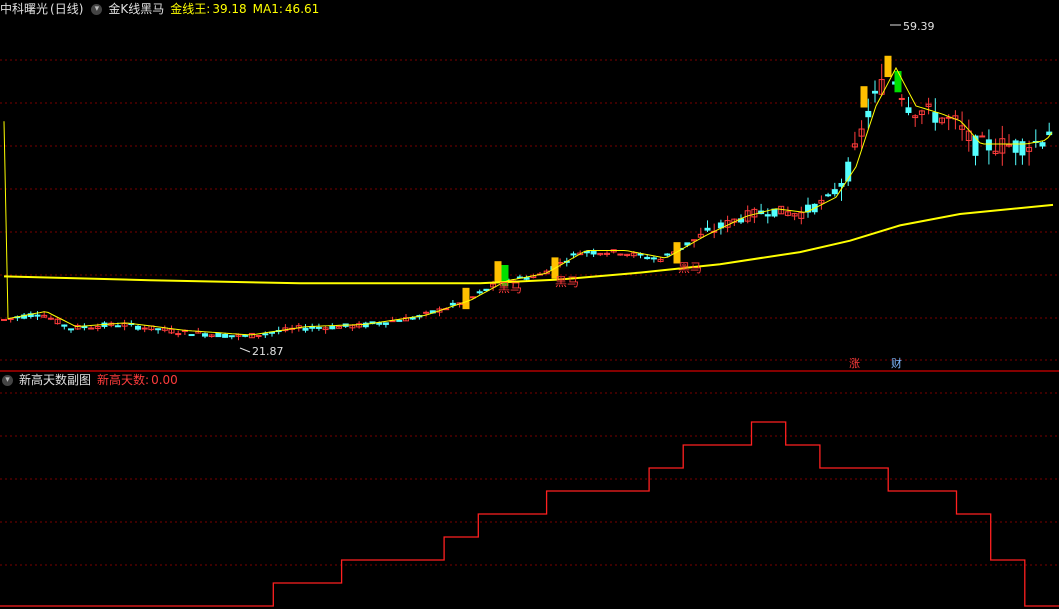 The width and height of the screenshot is (1059, 609). What do you see at coordinates (190, 9) in the screenshot?
I see `gold-line-label: 金线王:` at bounding box center [190, 9].